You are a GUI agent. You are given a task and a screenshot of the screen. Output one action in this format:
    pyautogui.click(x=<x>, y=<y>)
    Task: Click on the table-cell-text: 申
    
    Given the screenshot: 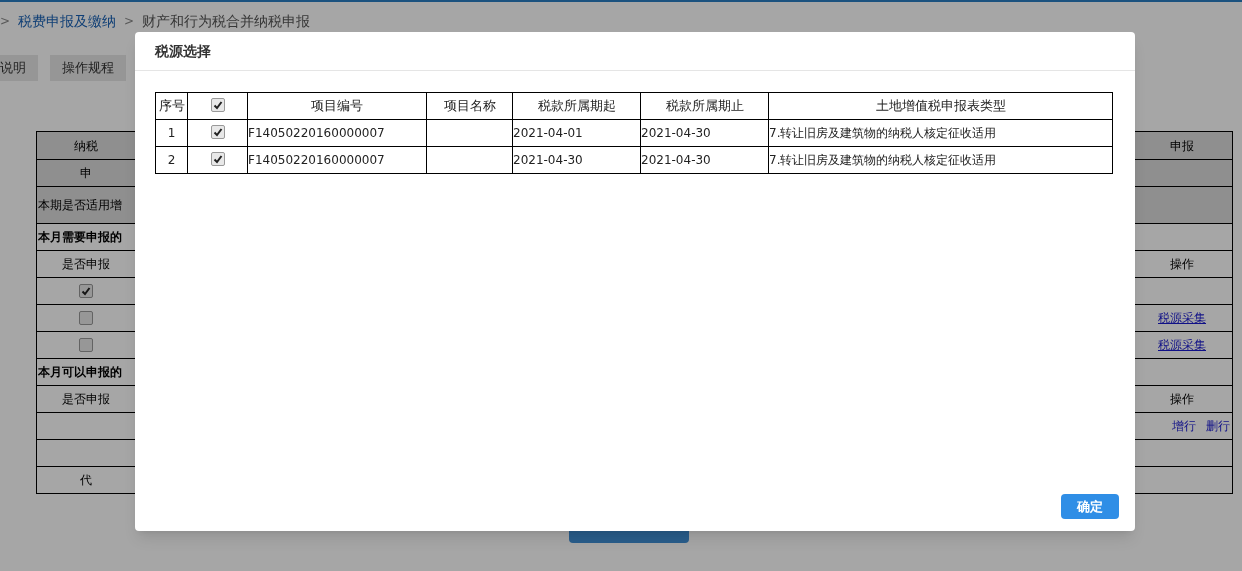 What is the action you would take?
    pyautogui.click(x=86, y=173)
    